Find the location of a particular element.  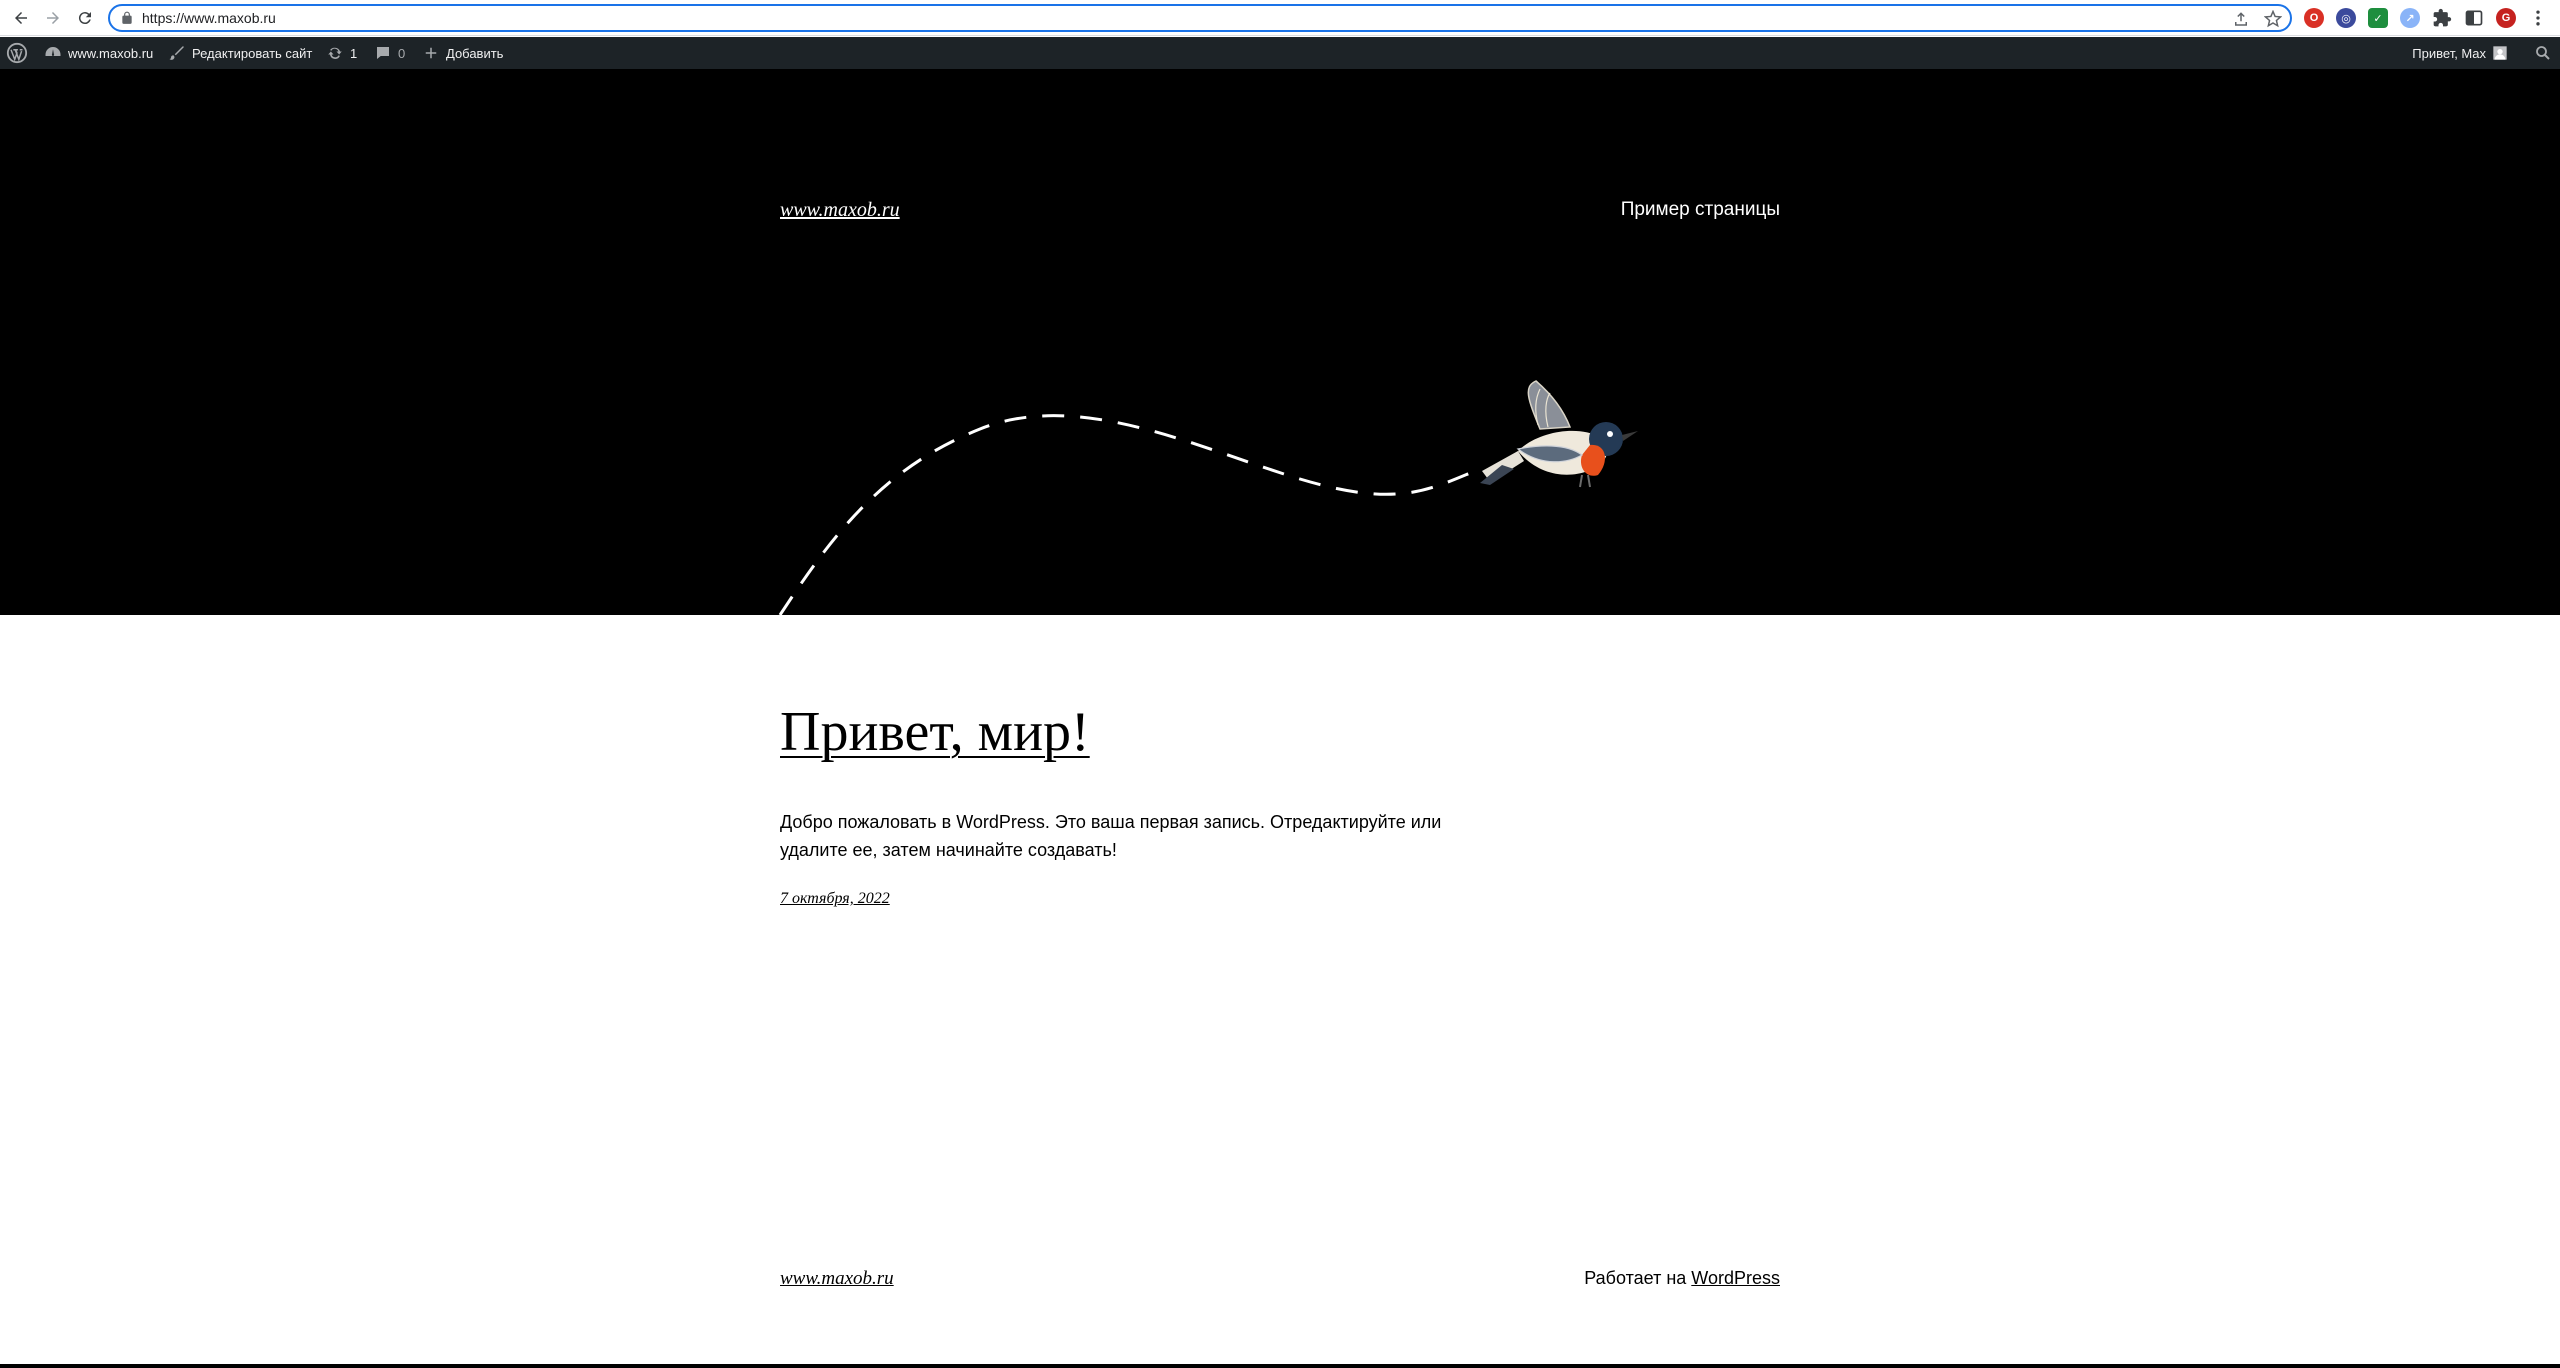

footer-credit-prefix: Работает на is located at coordinates (1635, 1278).